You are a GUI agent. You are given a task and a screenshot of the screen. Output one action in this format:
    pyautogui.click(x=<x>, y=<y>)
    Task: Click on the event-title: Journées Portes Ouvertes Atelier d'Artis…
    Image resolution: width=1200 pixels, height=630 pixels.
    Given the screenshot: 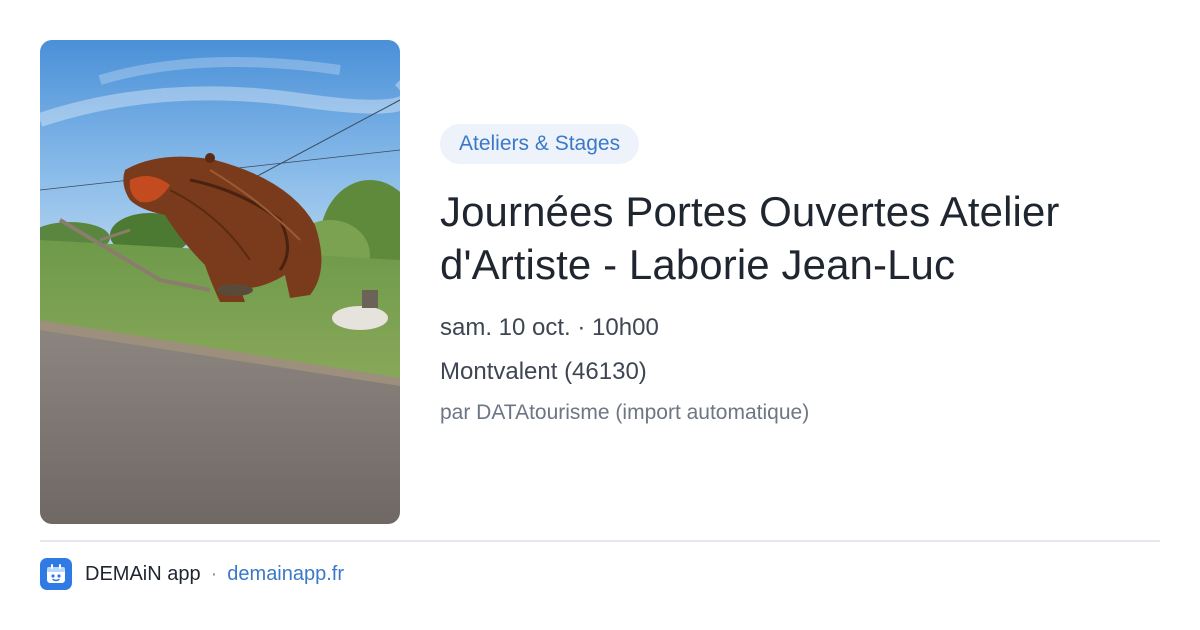 What is the action you would take?
    pyautogui.click(x=800, y=238)
    